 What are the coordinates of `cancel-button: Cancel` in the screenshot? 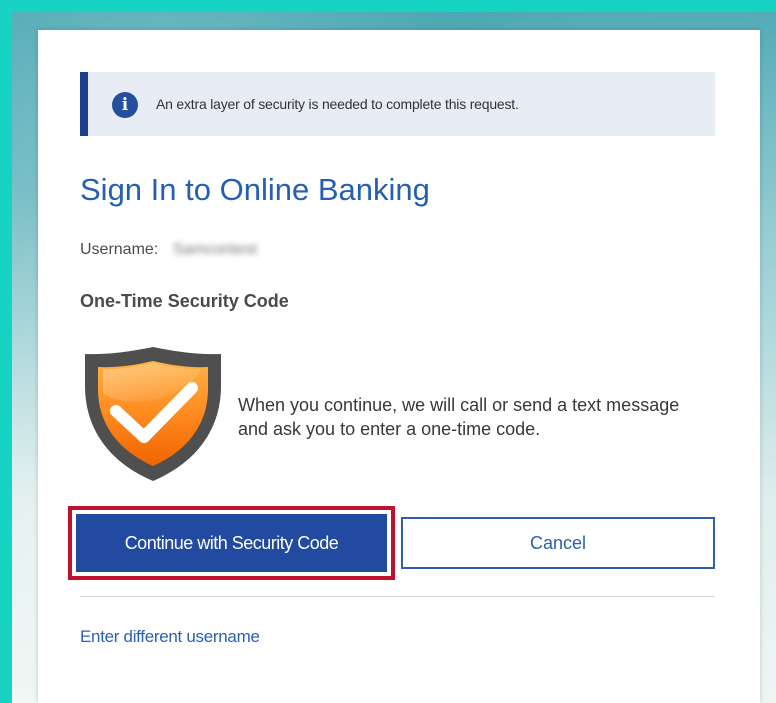 It's located at (558, 543).